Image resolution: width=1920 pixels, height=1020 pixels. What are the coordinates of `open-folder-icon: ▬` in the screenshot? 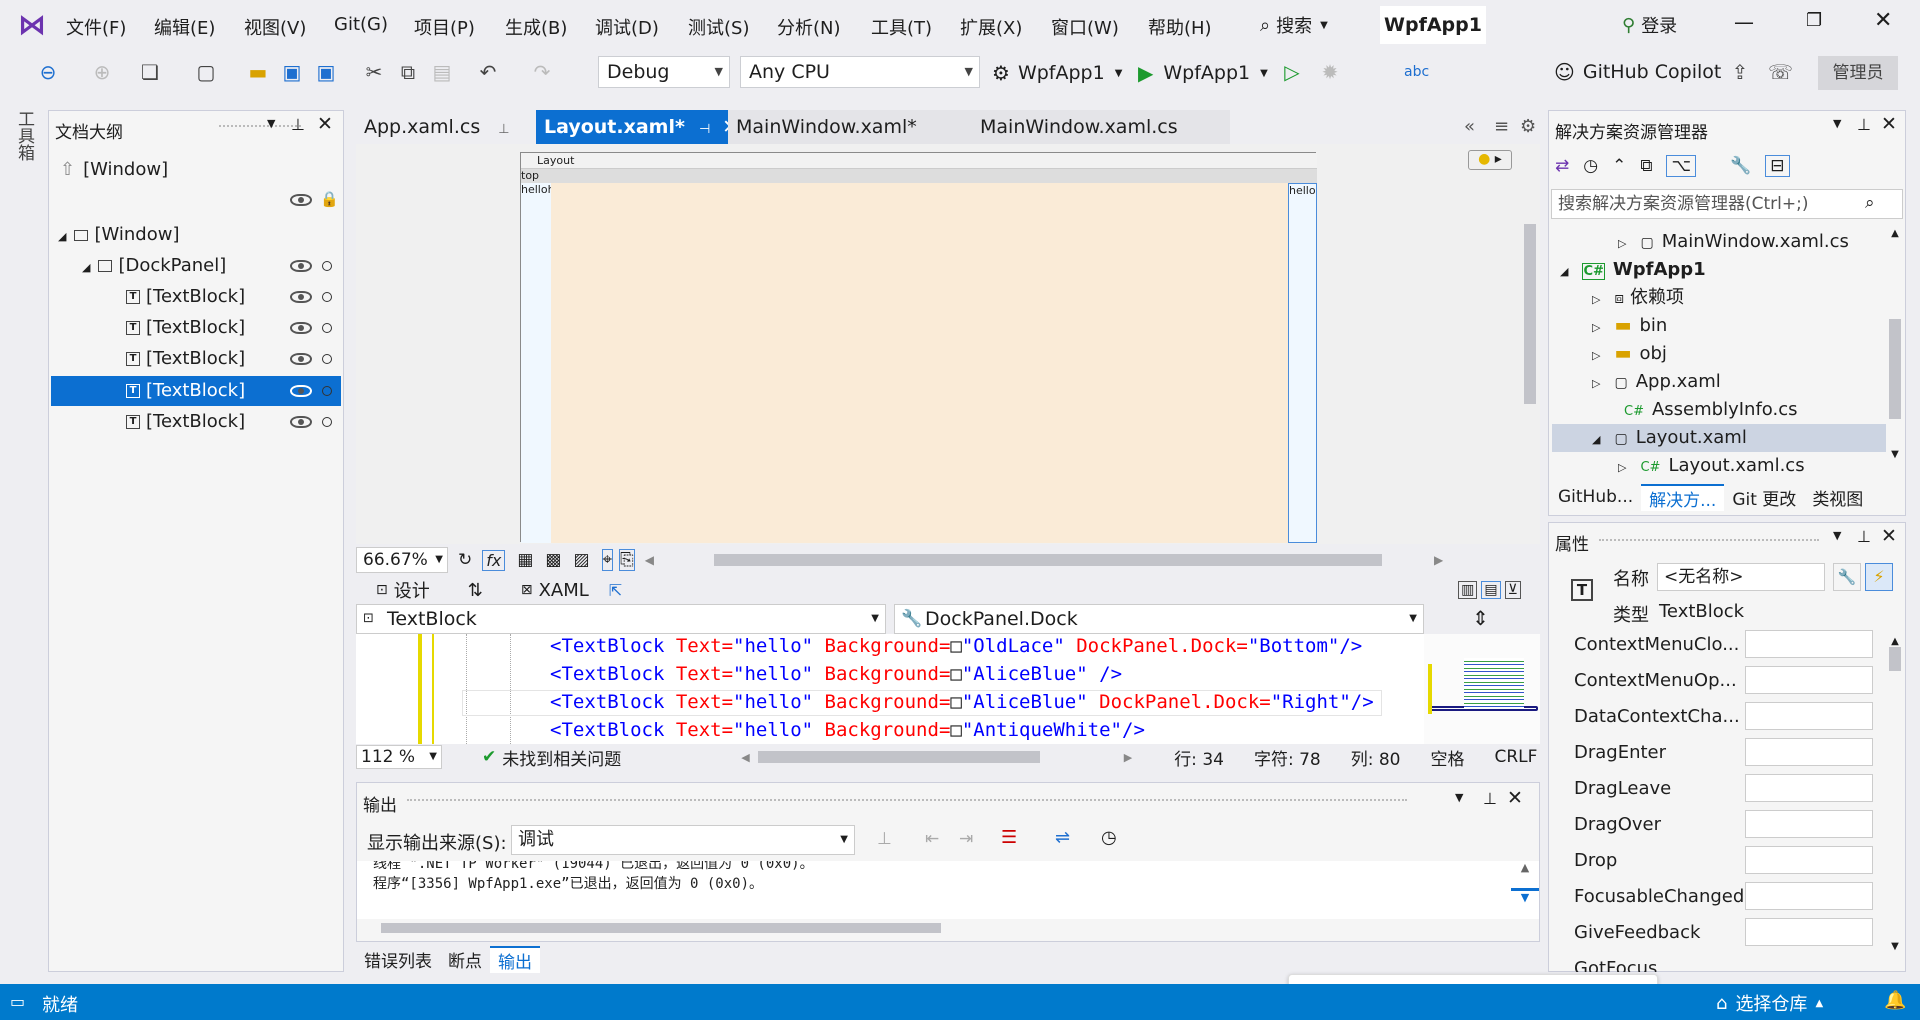 It's located at (258, 72).